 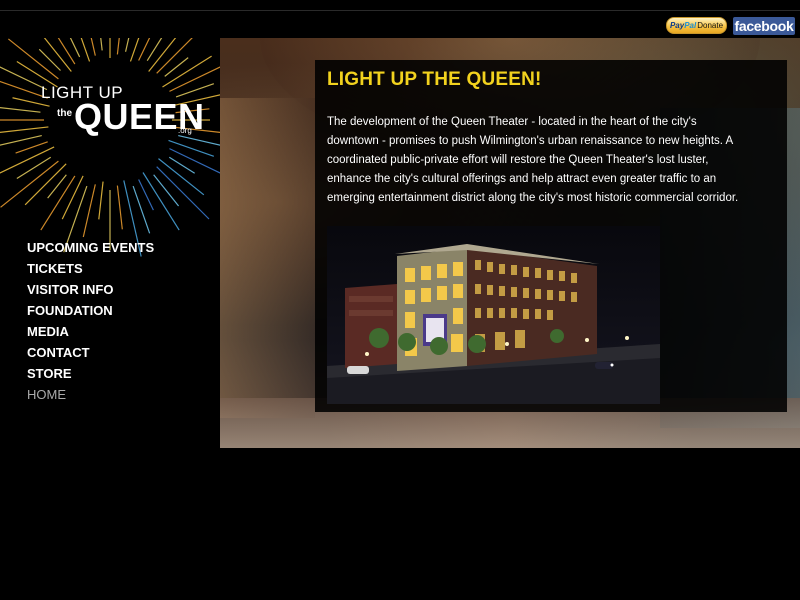 I want to click on starburst-graphic, so click(x=110, y=147).